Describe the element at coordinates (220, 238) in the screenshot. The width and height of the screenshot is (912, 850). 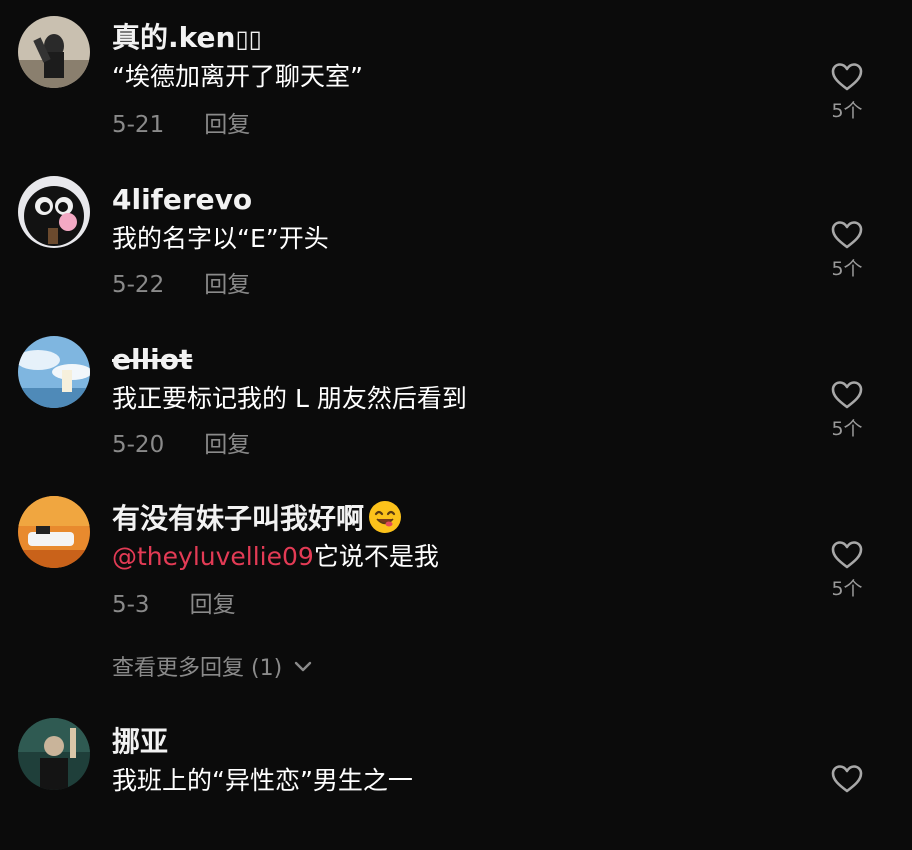
I see `comment-text: 我的名字以“E”开头` at that location.